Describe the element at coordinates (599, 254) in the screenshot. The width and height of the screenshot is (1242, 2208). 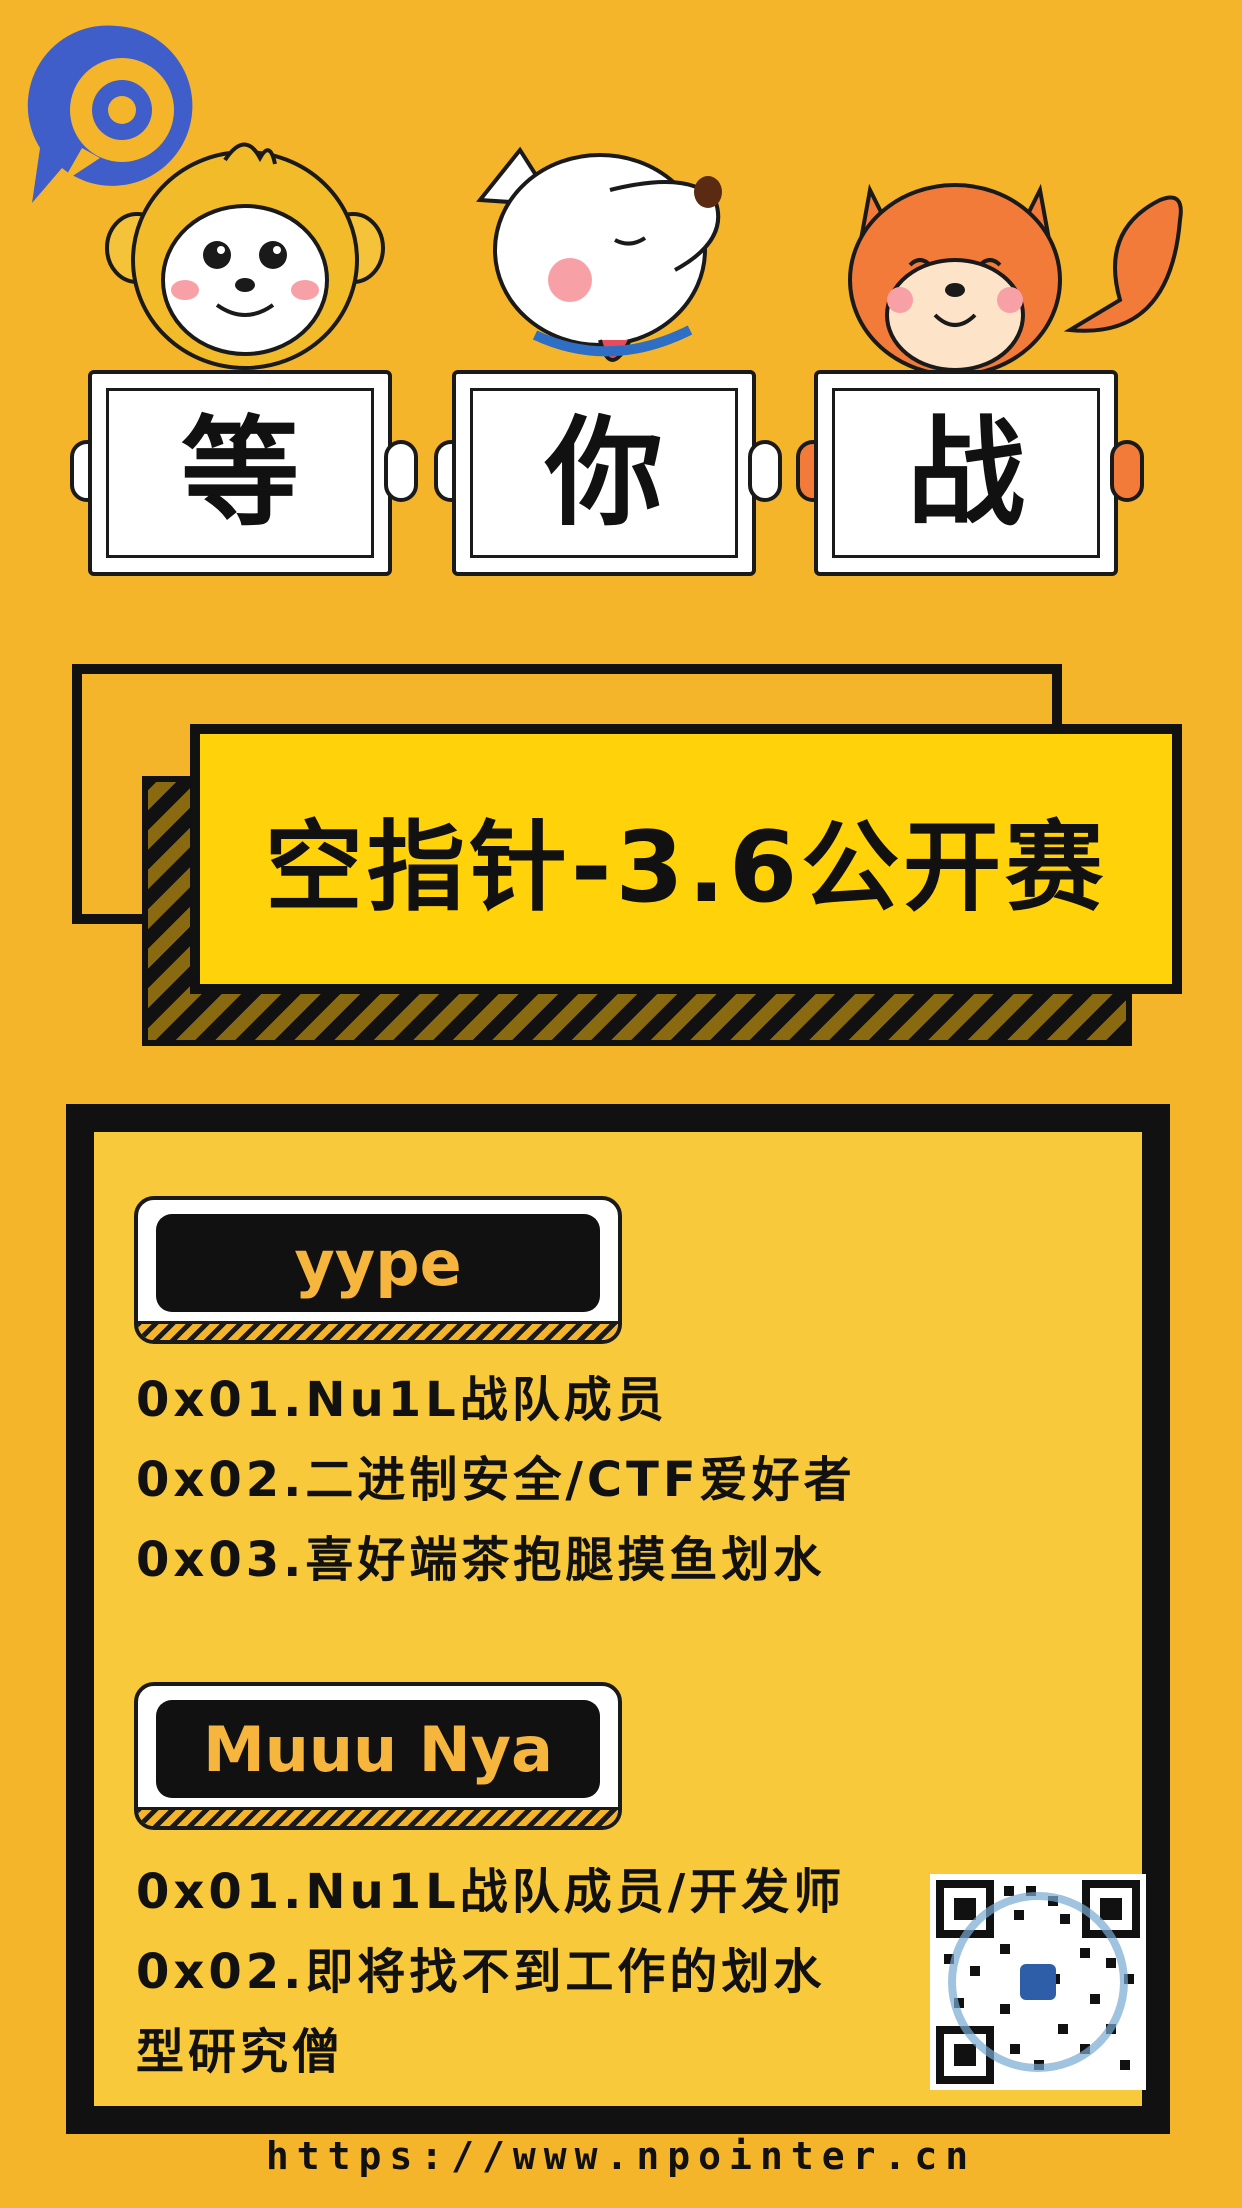
I see `dog-character-icon` at that location.